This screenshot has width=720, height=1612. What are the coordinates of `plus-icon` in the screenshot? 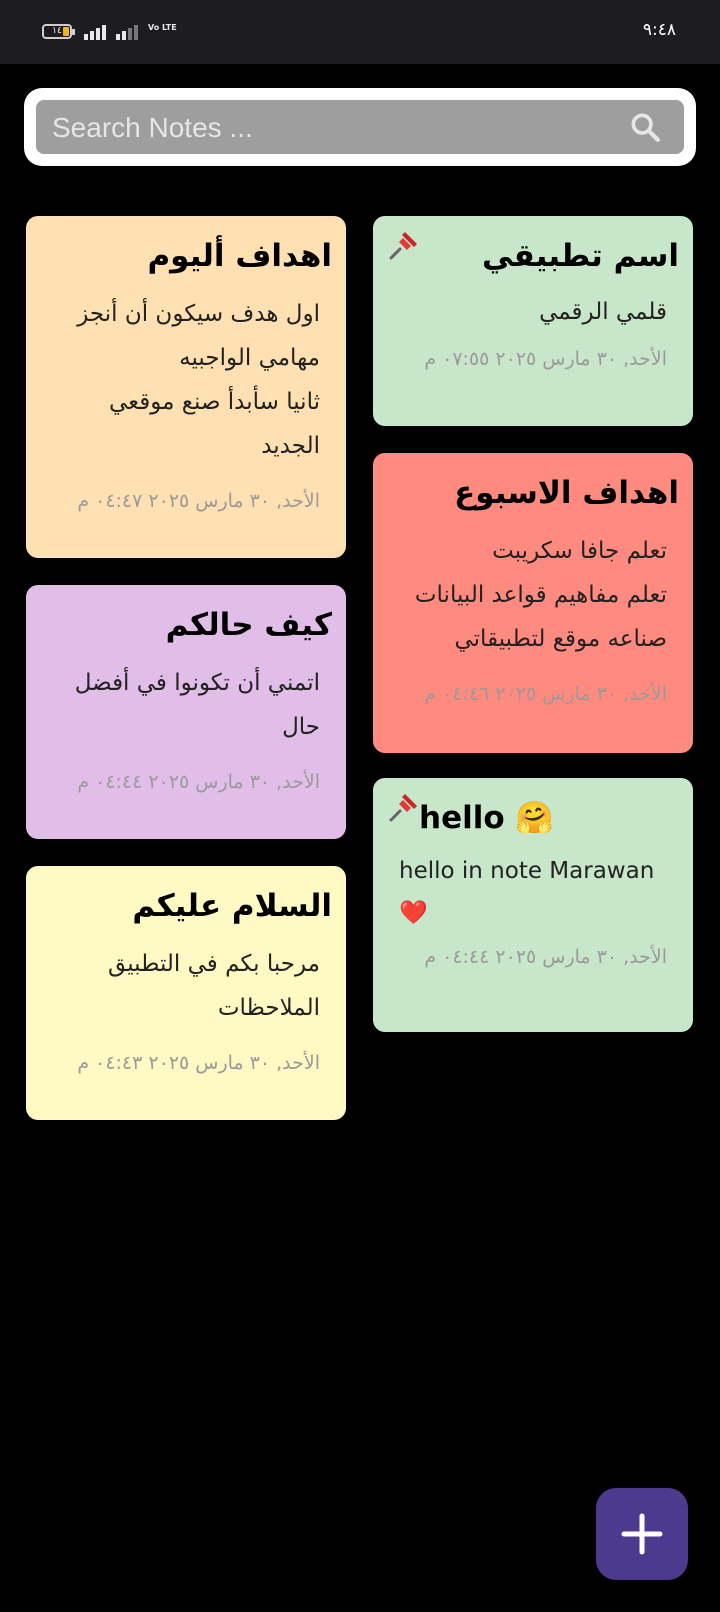 It's located at (642, 1534).